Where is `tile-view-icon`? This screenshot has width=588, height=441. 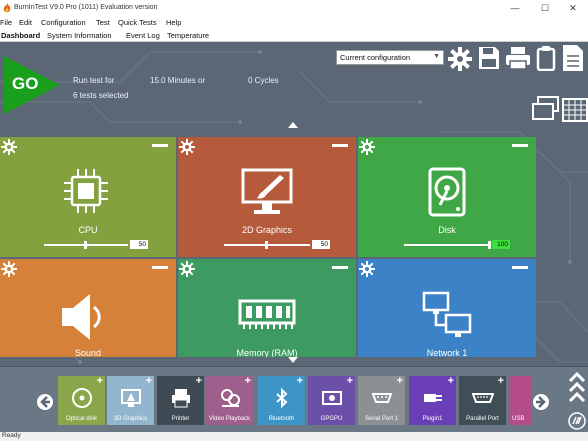
tile-view-icon is located at coordinates (546, 109).